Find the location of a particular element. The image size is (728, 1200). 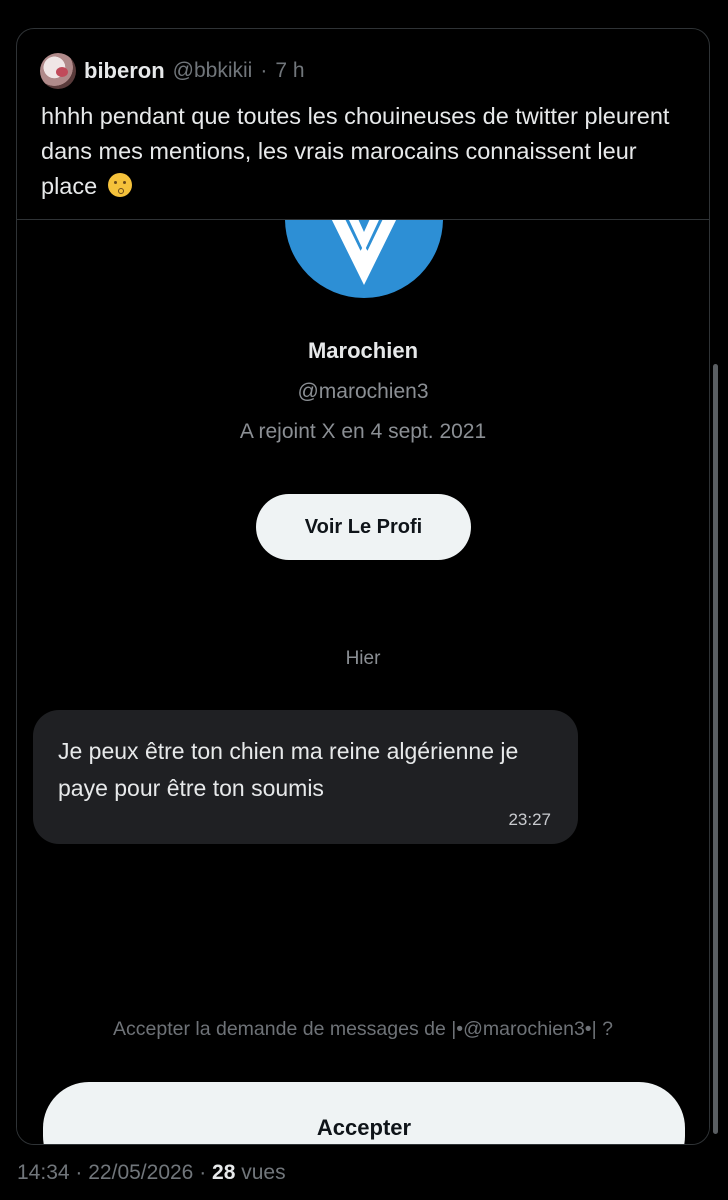

post-time: 14:34 is located at coordinates (43, 1172).